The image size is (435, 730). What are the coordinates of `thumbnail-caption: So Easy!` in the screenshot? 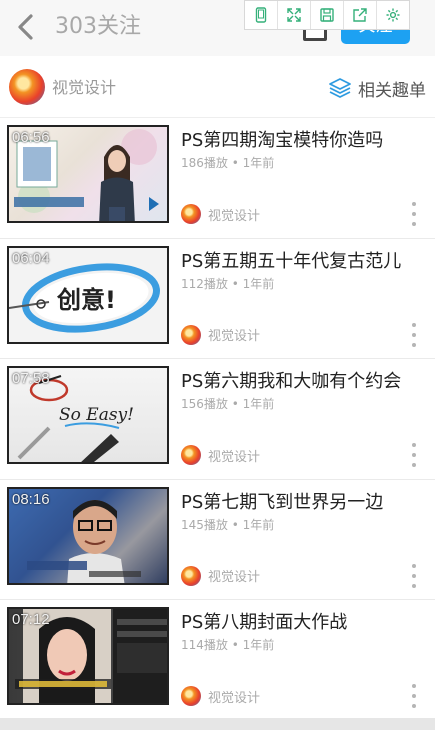 It's located at (96, 415).